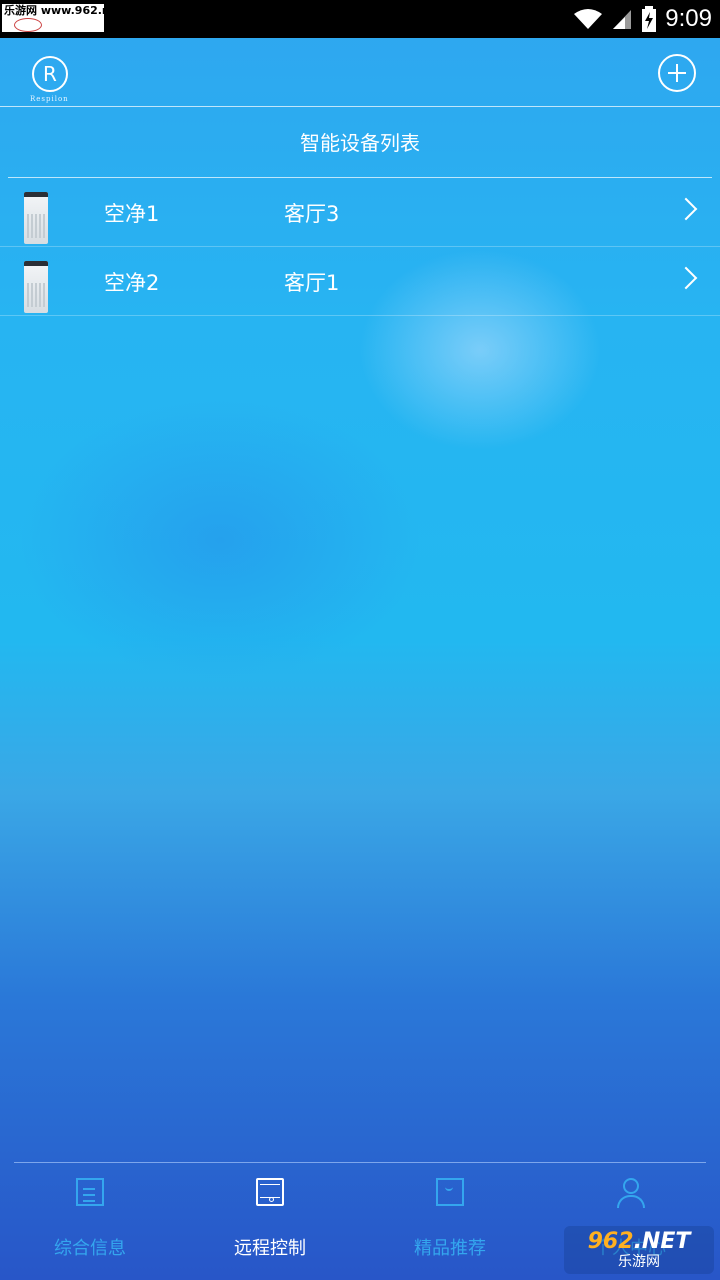 The height and width of the screenshot is (1280, 720). I want to click on tab-label: 远程控制, so click(270, 1248).